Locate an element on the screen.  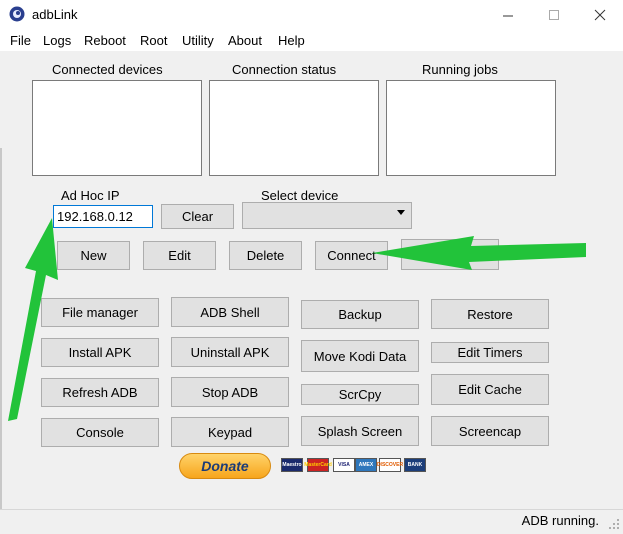
restore-button: Restore is located at coordinates (490, 314).